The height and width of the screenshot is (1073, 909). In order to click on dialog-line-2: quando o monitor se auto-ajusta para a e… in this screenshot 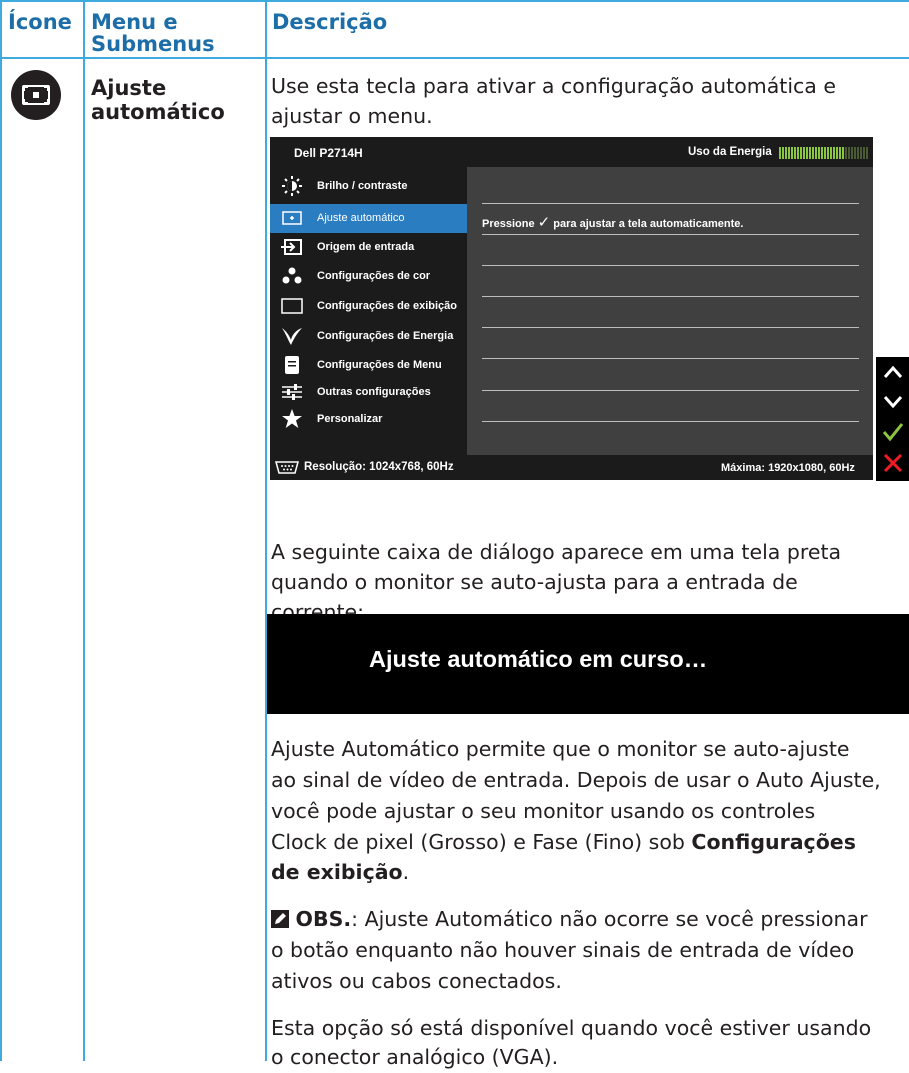, I will do `click(534, 582)`.